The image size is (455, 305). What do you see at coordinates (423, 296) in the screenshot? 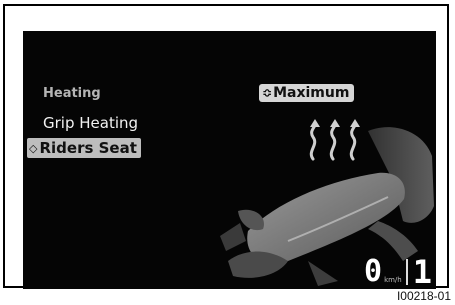
I see `figure-code: I00218-01` at bounding box center [423, 296].